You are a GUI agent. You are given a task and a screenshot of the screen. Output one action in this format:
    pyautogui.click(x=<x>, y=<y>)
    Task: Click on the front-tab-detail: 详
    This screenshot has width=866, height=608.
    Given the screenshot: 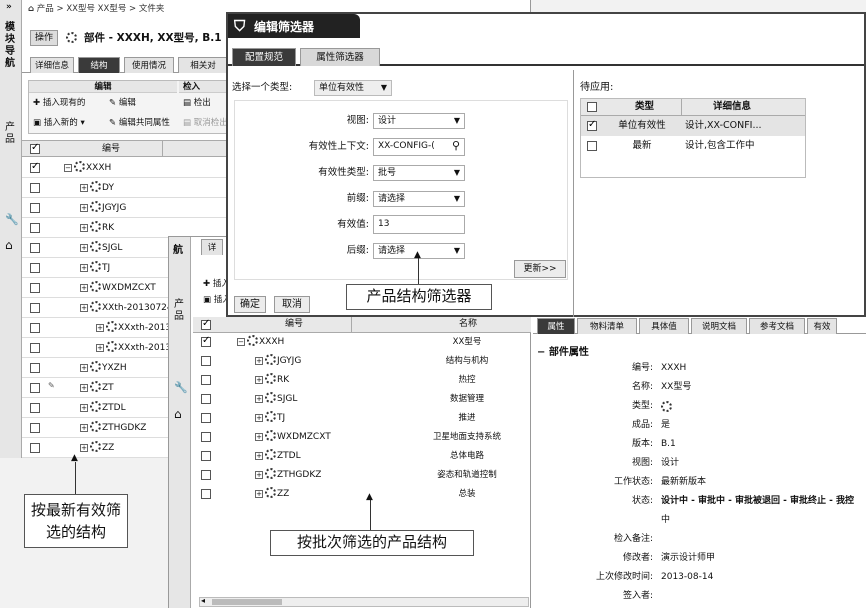 What is the action you would take?
    pyautogui.click(x=212, y=247)
    